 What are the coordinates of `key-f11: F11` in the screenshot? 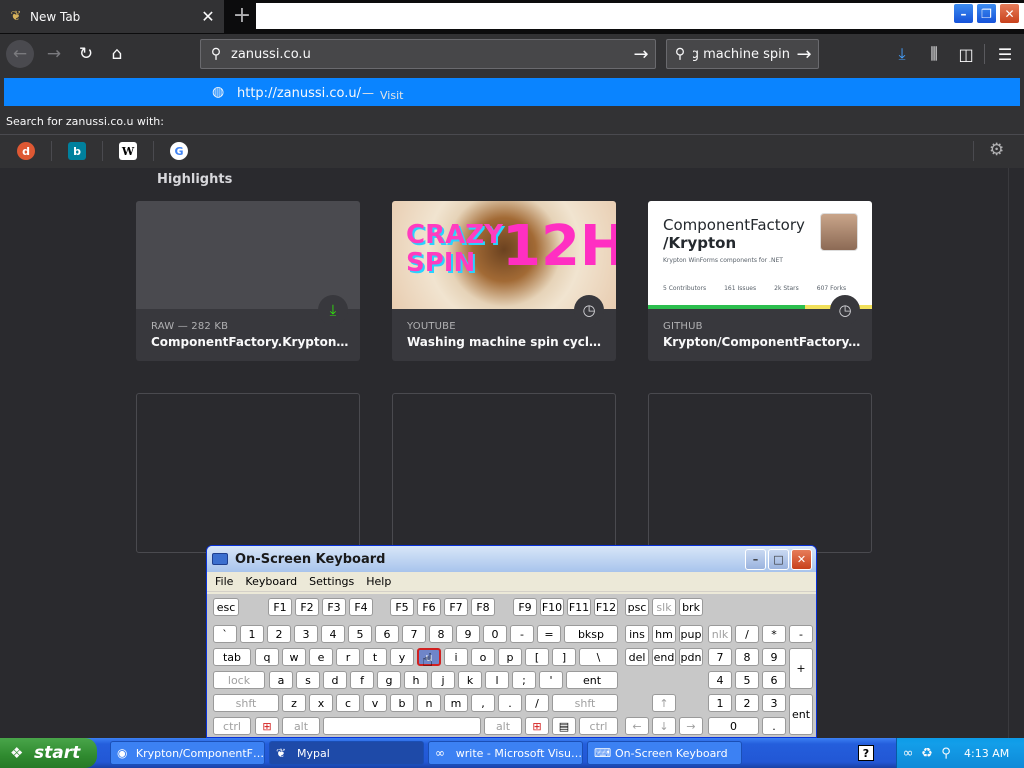 It's located at (579, 607).